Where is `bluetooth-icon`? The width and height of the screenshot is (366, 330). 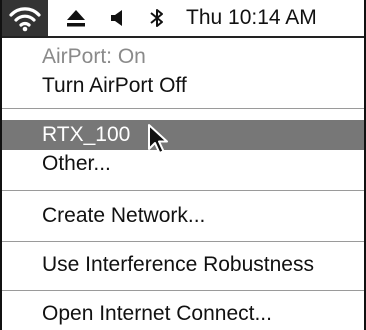
bluetooth-icon is located at coordinates (156, 18).